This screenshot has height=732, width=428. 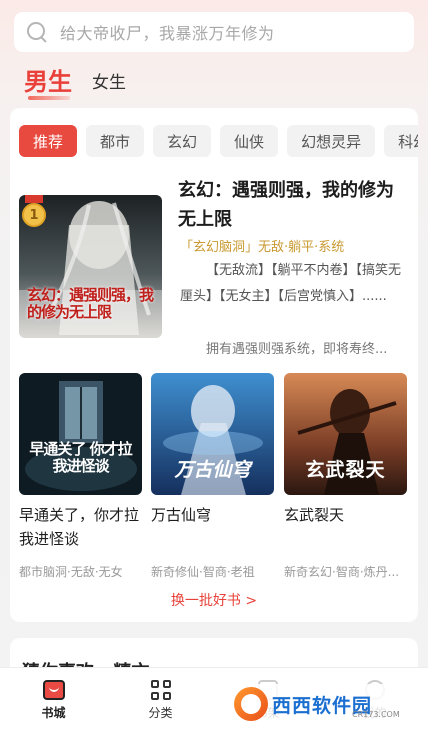 I want to click on book-item: 万古仙穹 万古仙穹 新奇修仙·智商·老祖, so click(x=212, y=476).